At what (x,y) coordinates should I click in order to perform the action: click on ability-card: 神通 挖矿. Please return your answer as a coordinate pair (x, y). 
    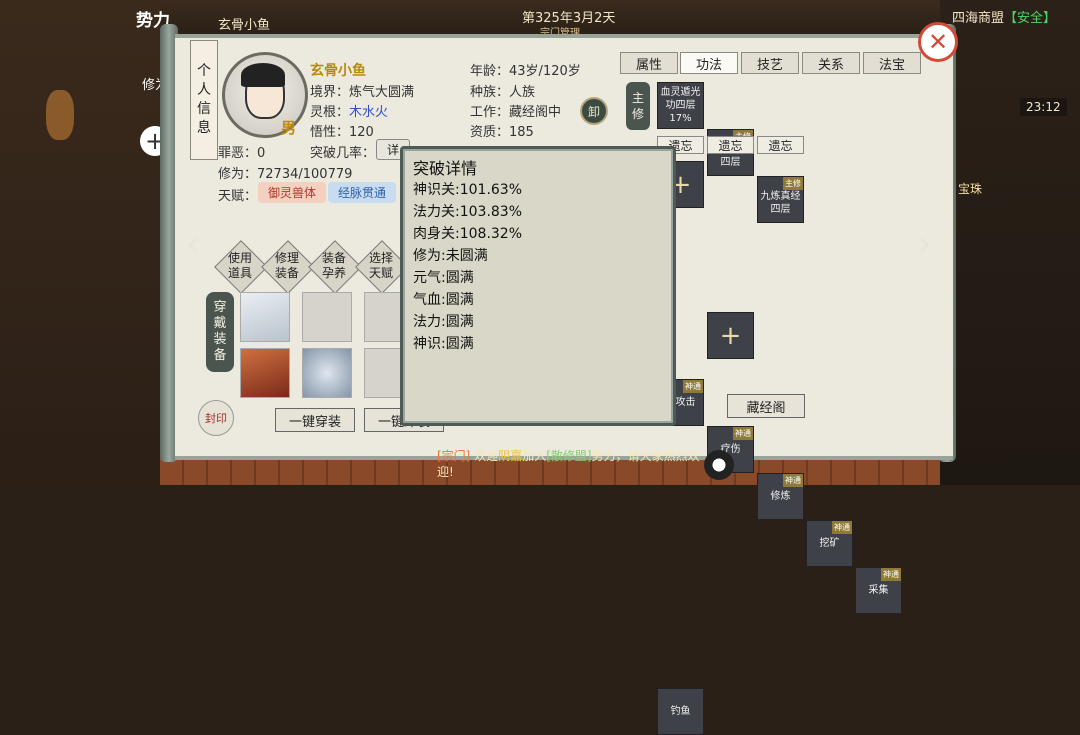
    Looking at the image, I should click on (829, 543).